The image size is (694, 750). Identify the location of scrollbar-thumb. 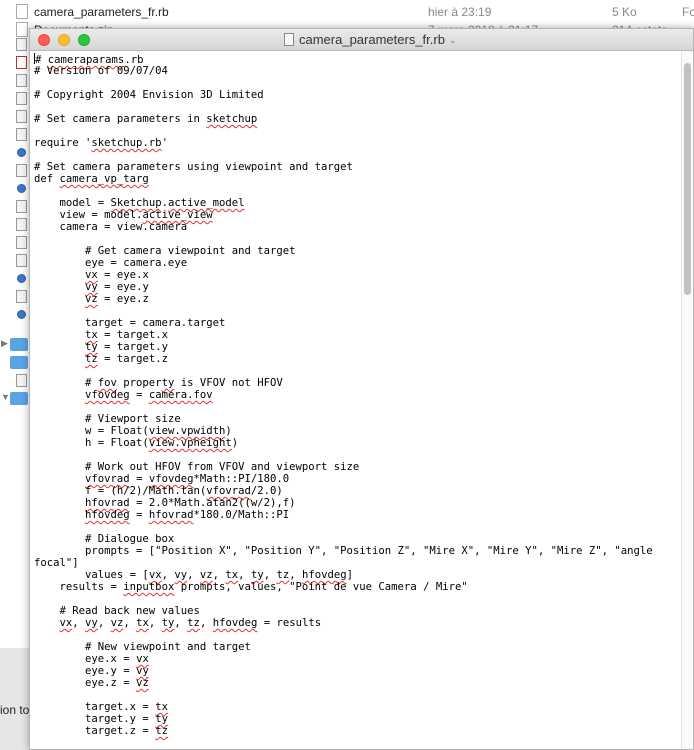
(687, 179).